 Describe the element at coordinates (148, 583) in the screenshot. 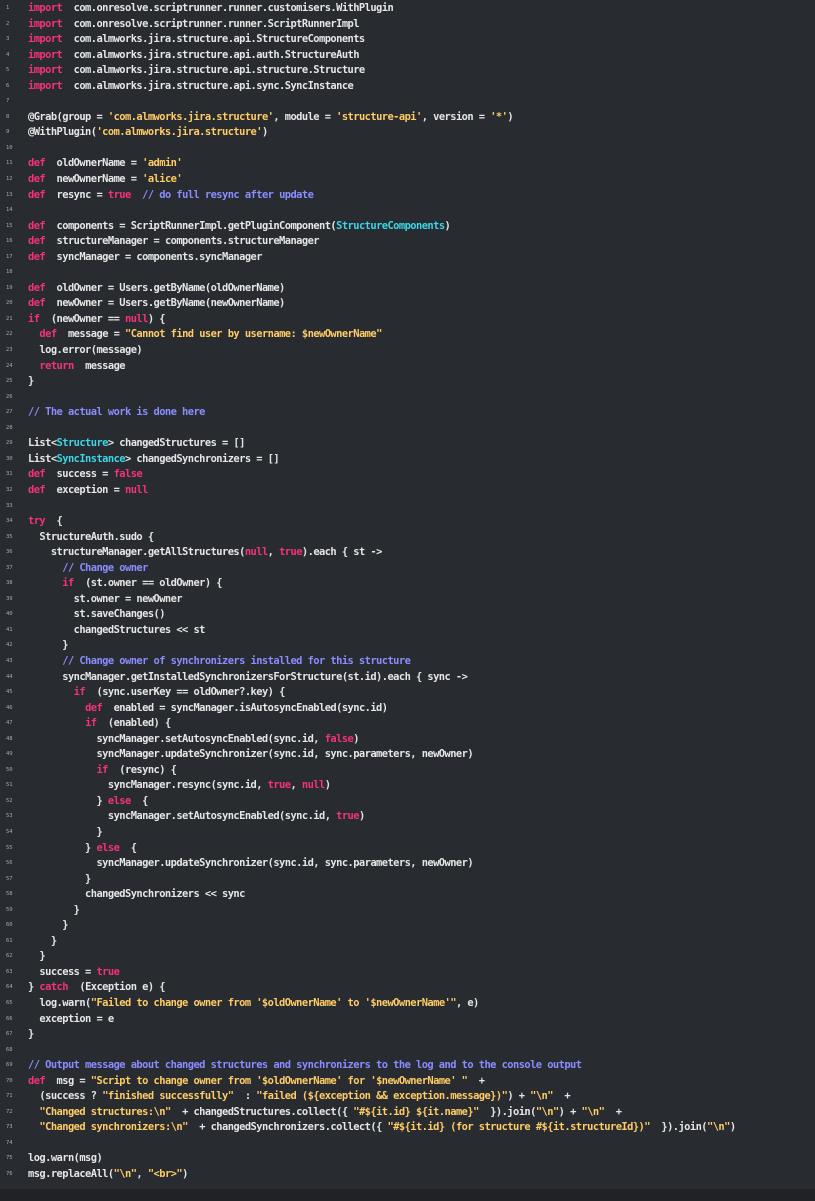

I see `code-token: (st.owner == oldOwner) {` at that location.